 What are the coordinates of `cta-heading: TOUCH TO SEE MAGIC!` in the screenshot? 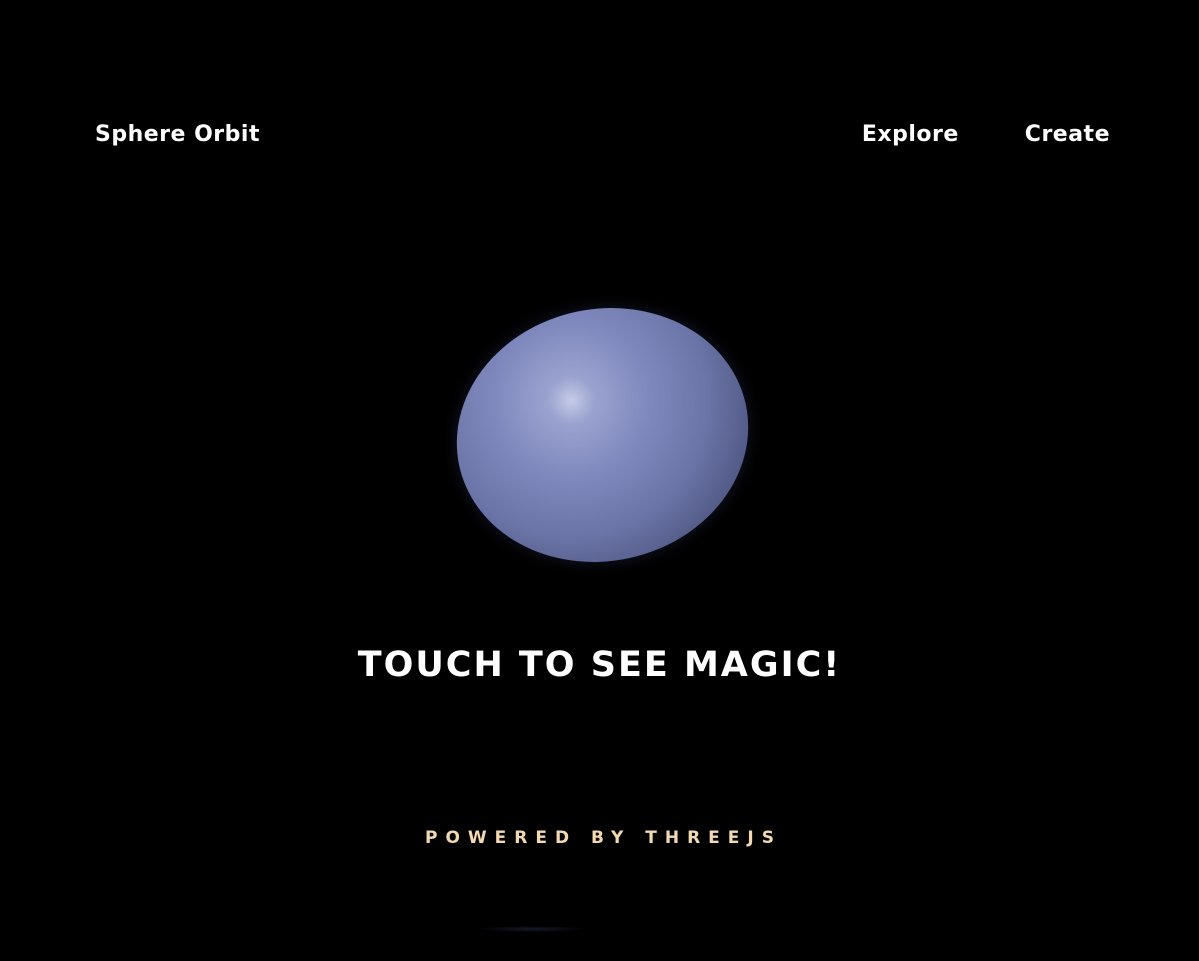 It's located at (599, 665).